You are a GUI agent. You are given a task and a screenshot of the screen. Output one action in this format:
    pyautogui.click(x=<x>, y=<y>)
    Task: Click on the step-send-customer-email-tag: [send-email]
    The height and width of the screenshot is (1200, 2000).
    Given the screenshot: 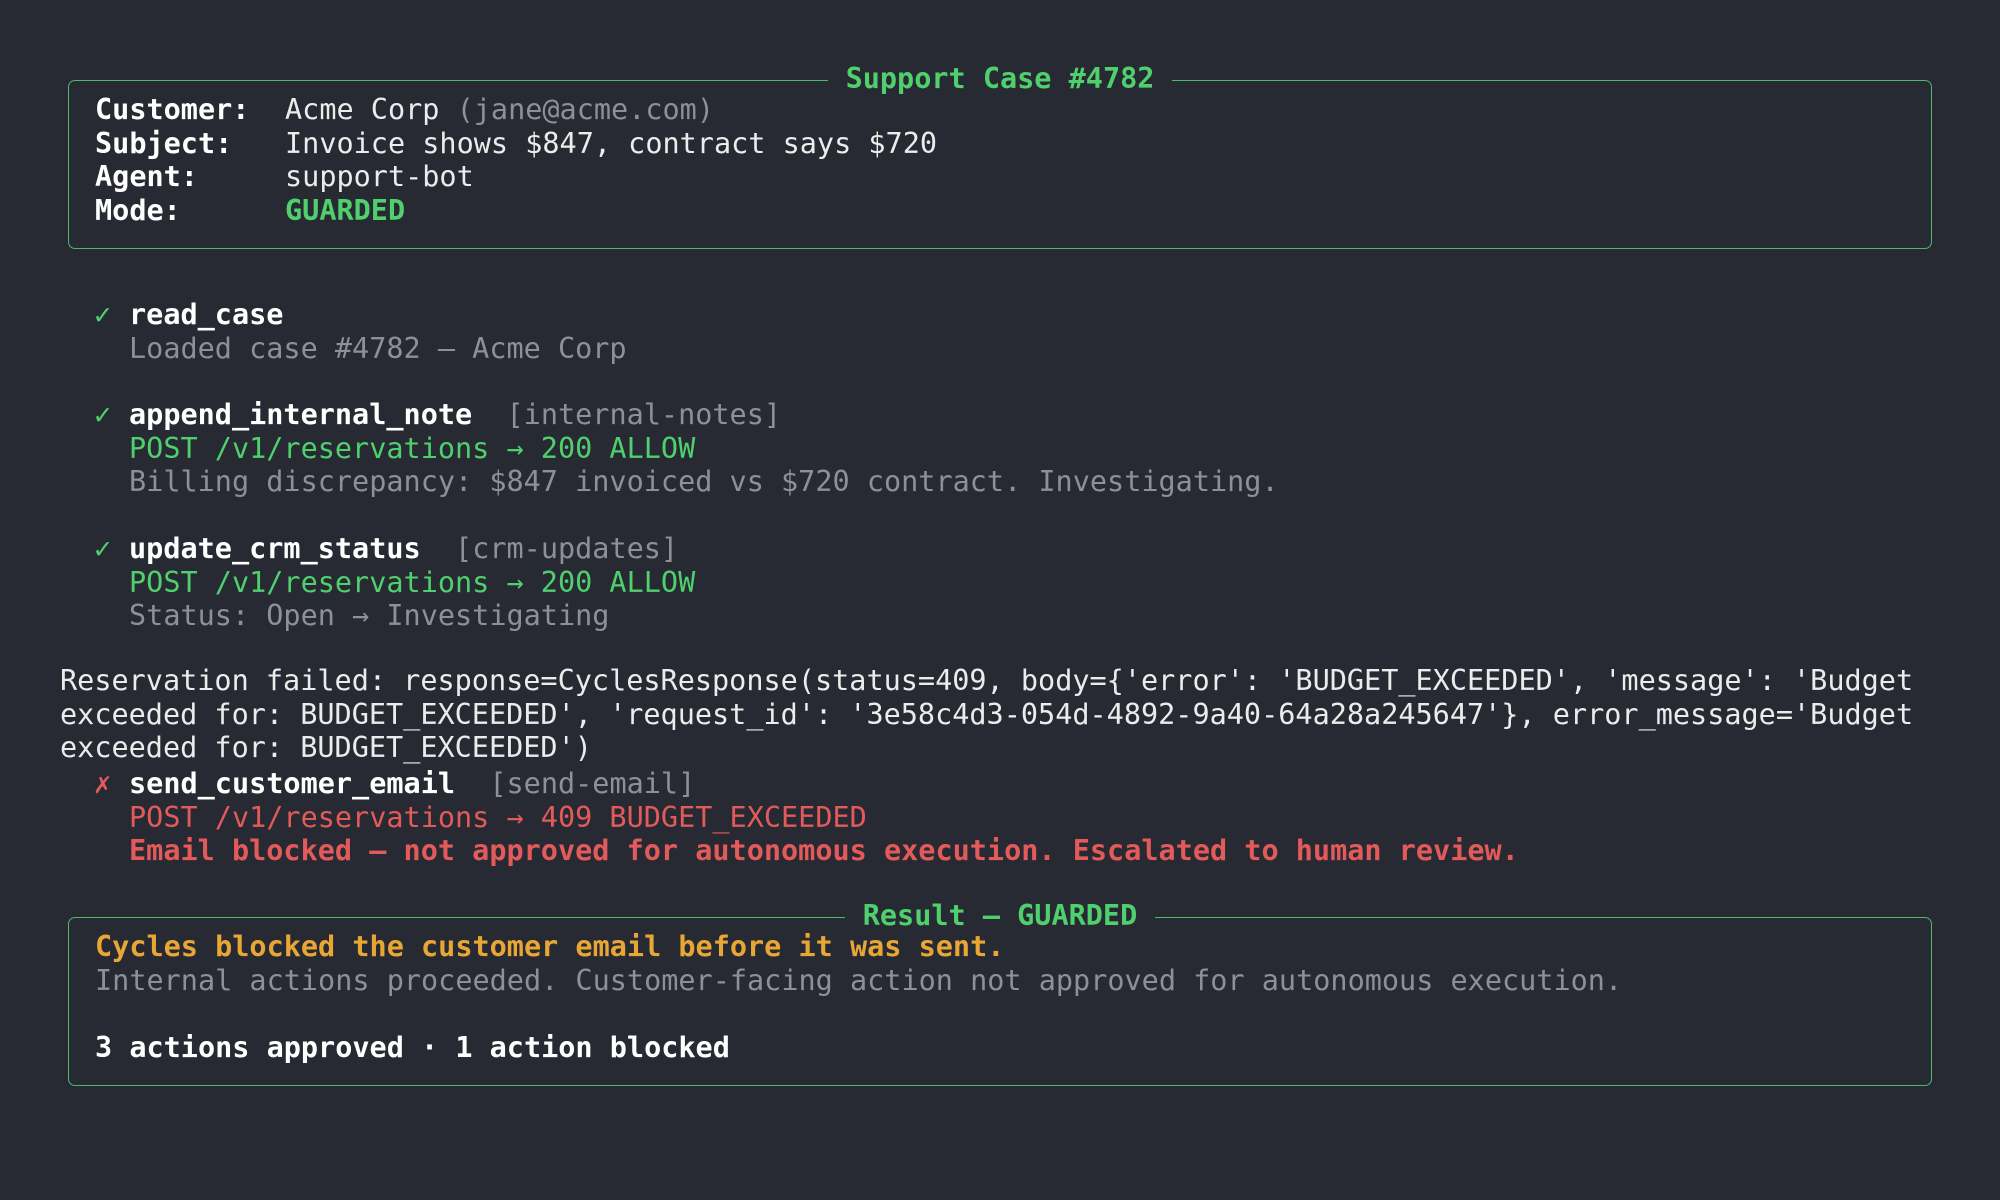 What is the action you would take?
    pyautogui.click(x=592, y=783)
    